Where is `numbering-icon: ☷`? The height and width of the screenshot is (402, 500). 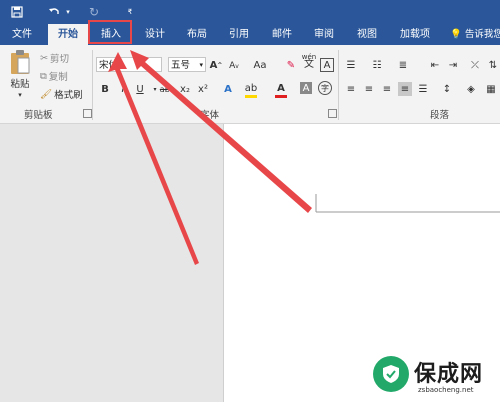 numbering-icon: ☷ is located at coordinates (377, 65).